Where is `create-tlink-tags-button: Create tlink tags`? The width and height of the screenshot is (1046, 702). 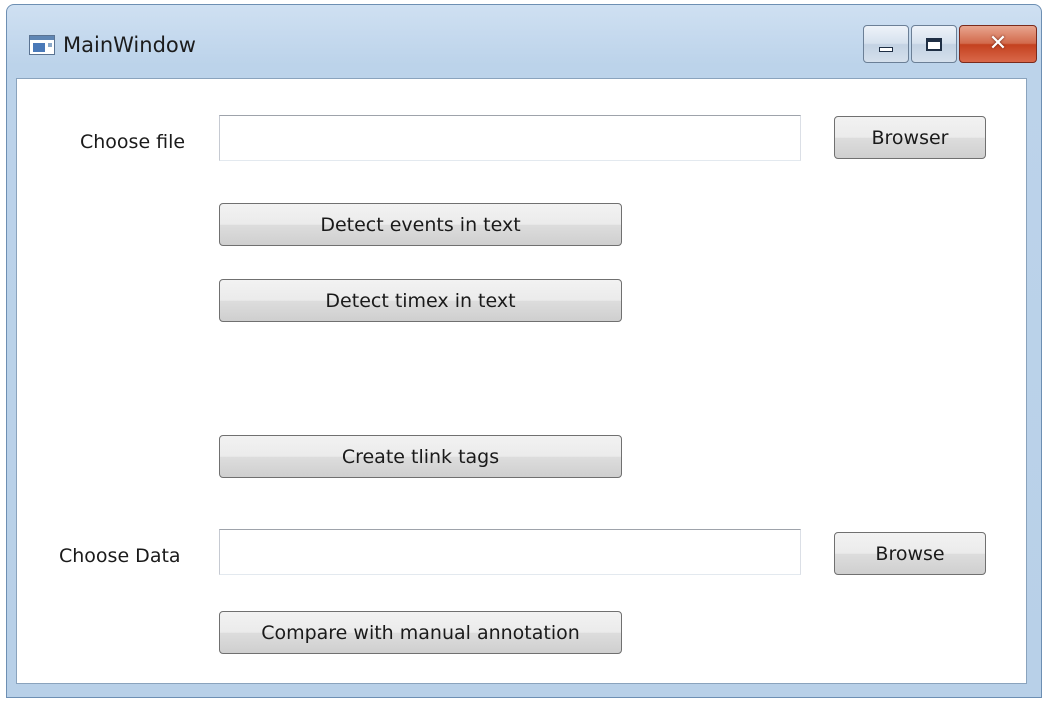 create-tlink-tags-button: Create tlink tags is located at coordinates (420, 456).